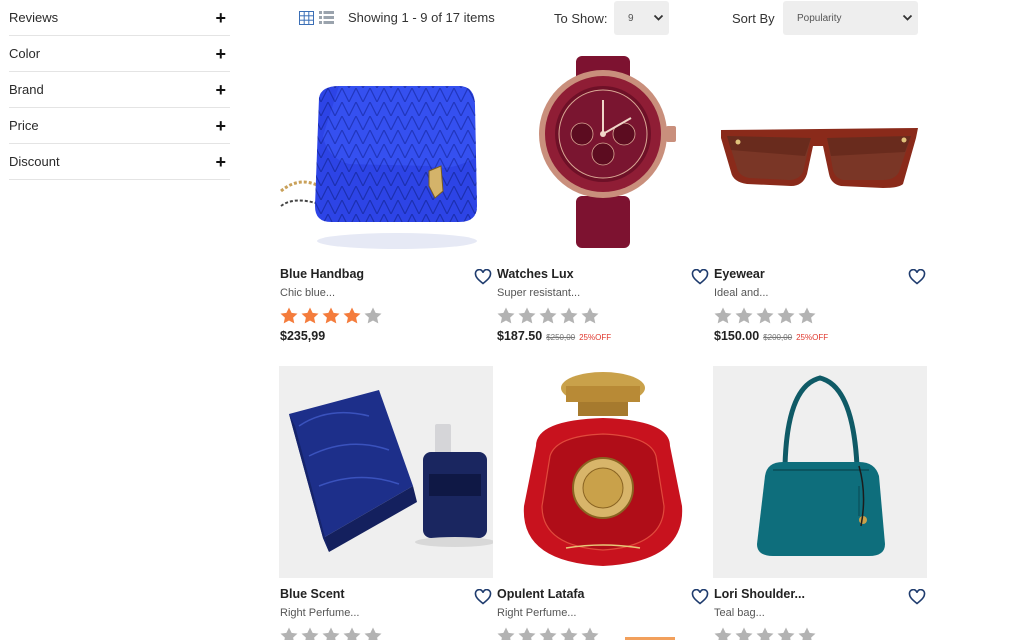 The width and height of the screenshot is (1010, 640). What do you see at coordinates (753, 18) in the screenshot?
I see `sort-label: Sort By` at bounding box center [753, 18].